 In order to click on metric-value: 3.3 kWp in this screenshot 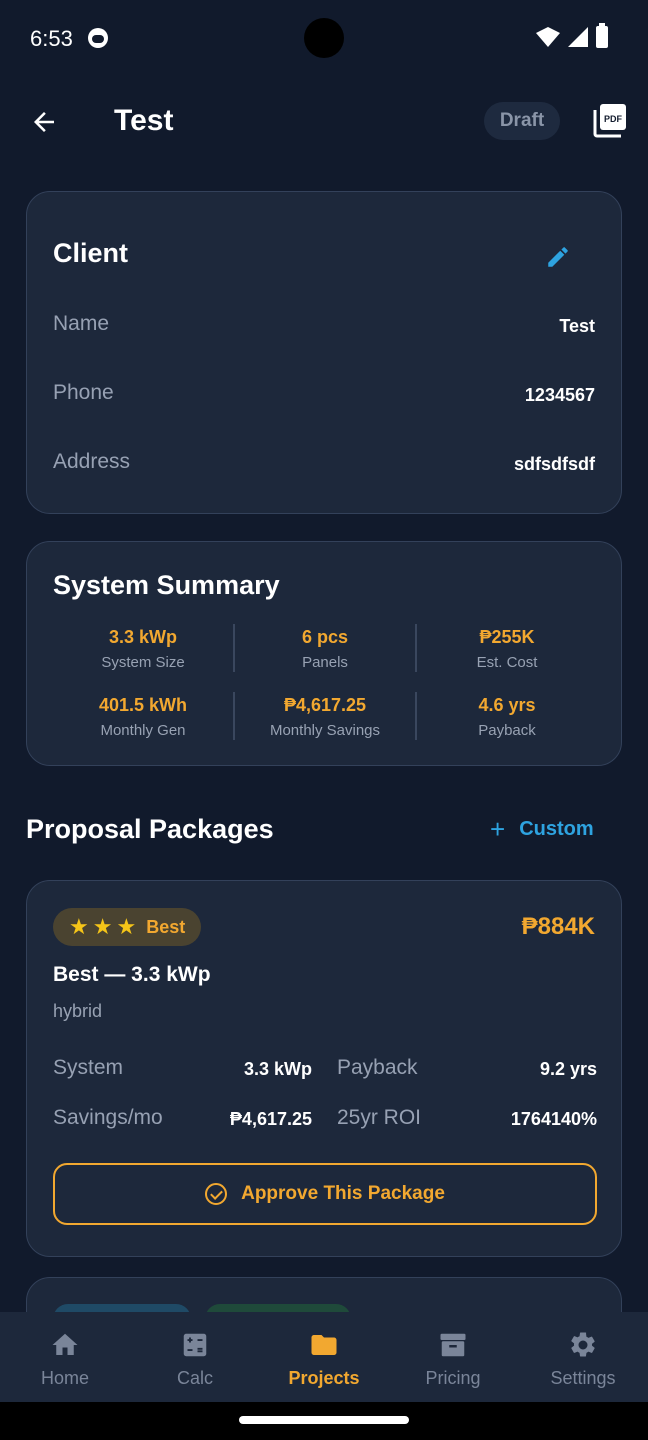, I will do `click(277, 1069)`.